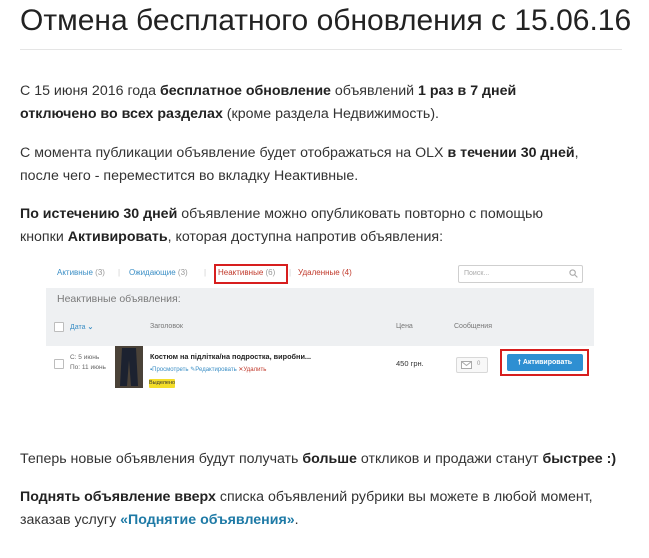 This screenshot has width=649, height=558. Describe the element at coordinates (449, 459) in the screenshot. I see `p4-text-2: откликов и продажи станут` at that location.